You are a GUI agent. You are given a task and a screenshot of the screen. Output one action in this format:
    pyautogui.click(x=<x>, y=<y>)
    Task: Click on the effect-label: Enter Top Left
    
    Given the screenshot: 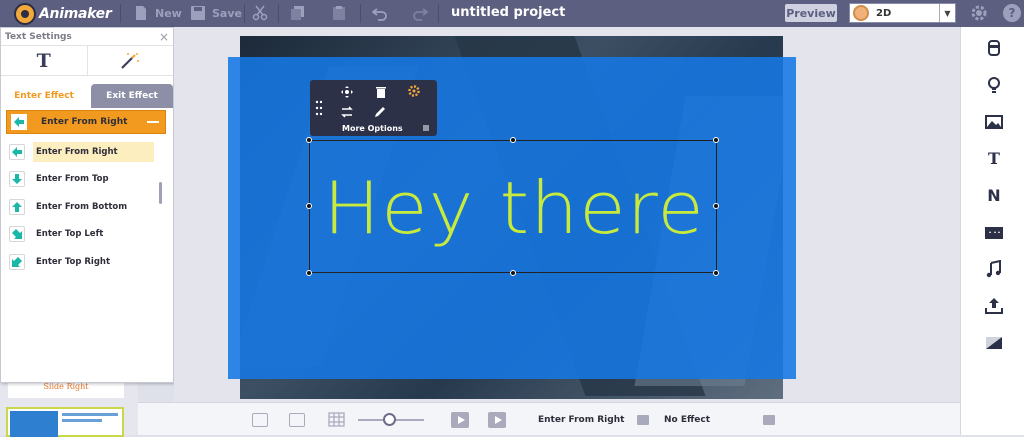 What is the action you would take?
    pyautogui.click(x=70, y=234)
    